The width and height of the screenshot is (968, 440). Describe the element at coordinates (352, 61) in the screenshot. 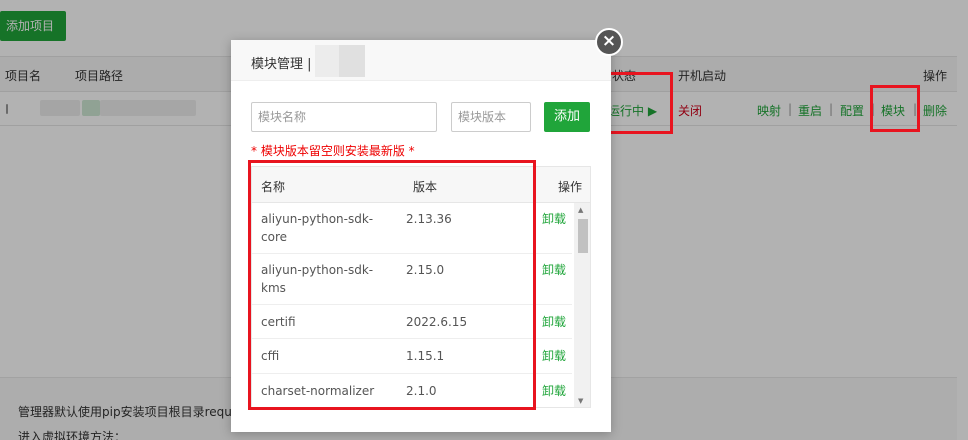

I see `redacted-project-name` at that location.